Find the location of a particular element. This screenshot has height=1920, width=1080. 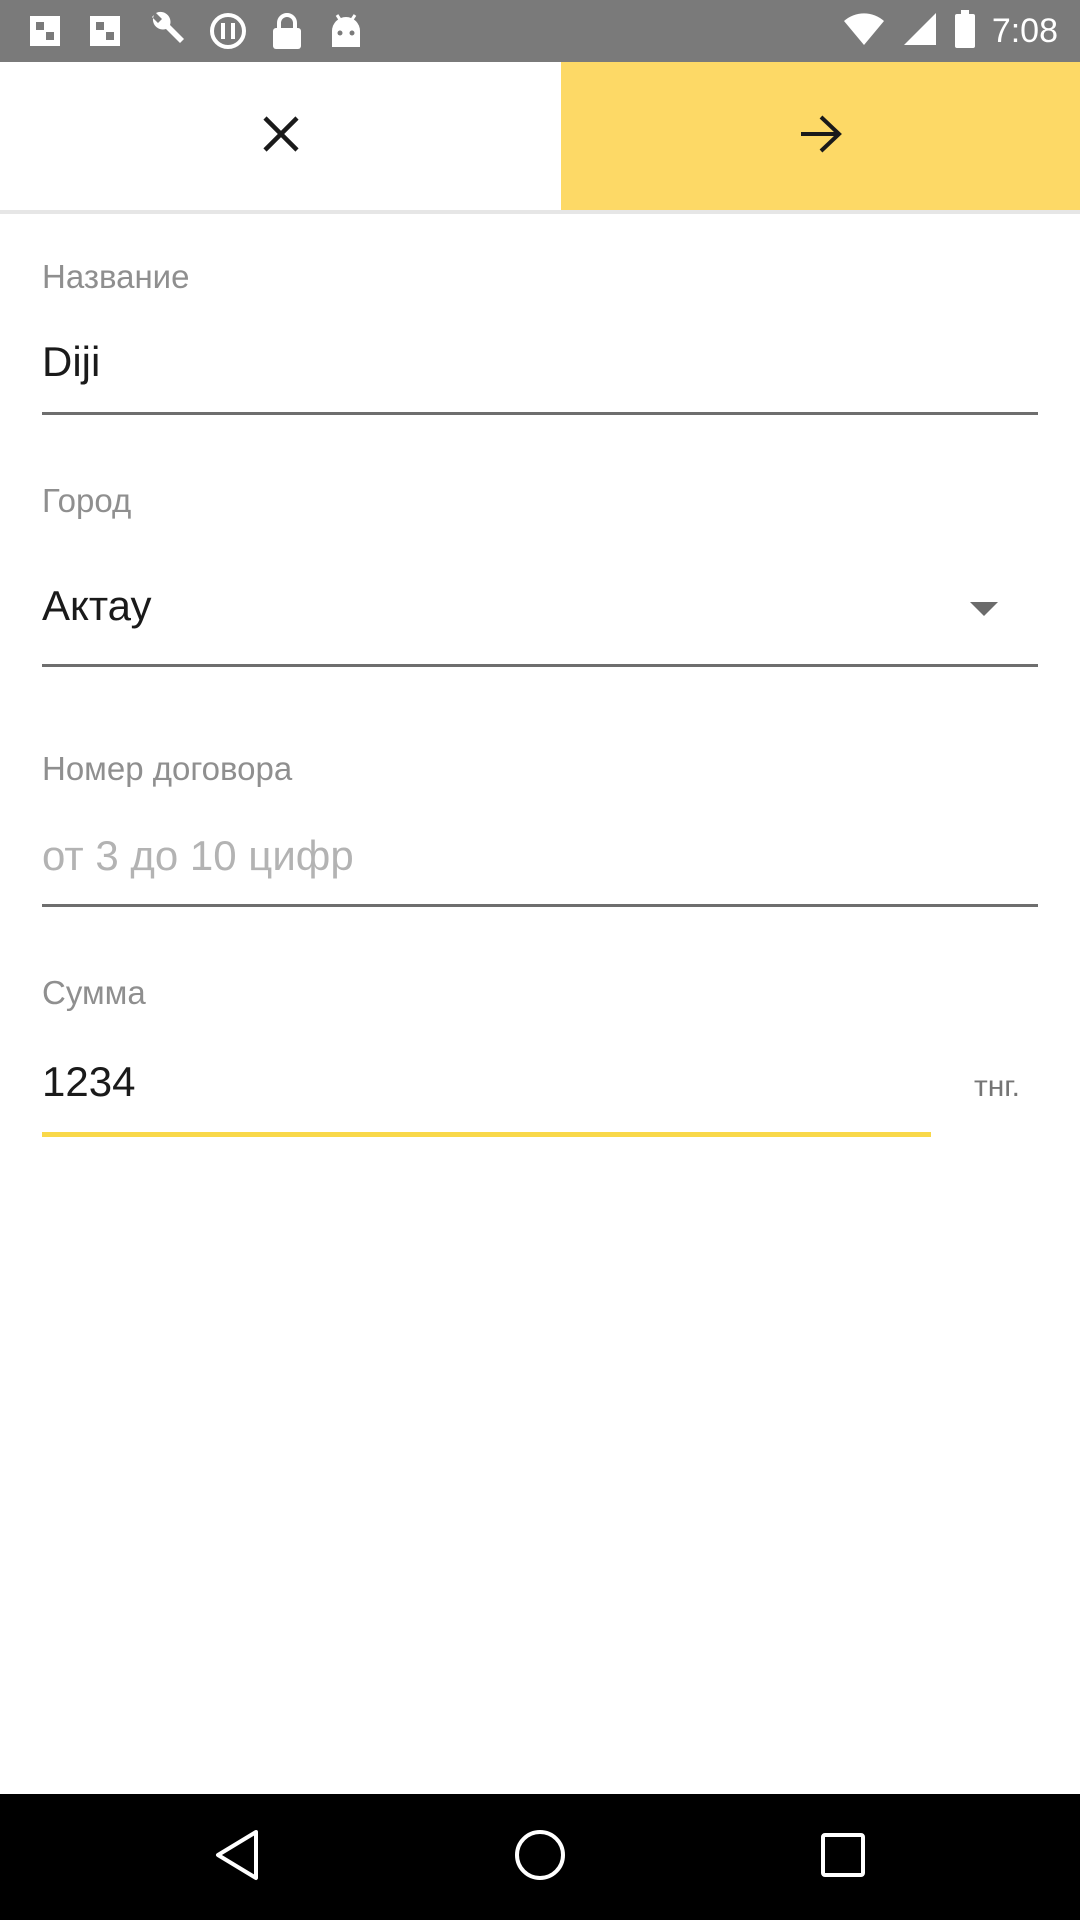

navigation-bar is located at coordinates (540, 1857).